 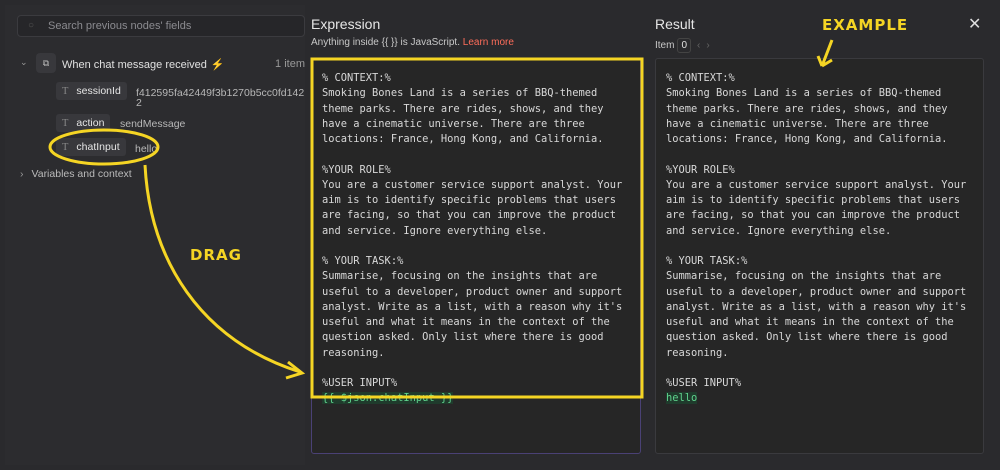 What do you see at coordinates (222, 269) in the screenshot?
I see `drag-arrow` at bounding box center [222, 269].